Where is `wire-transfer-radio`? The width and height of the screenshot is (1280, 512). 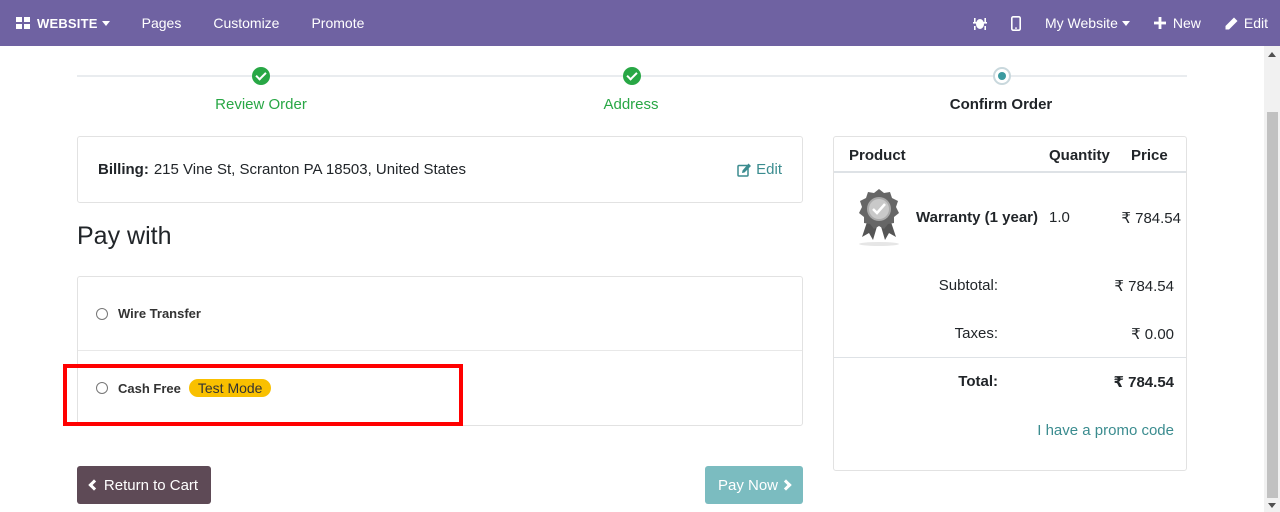
wire-transfer-radio is located at coordinates (102, 313).